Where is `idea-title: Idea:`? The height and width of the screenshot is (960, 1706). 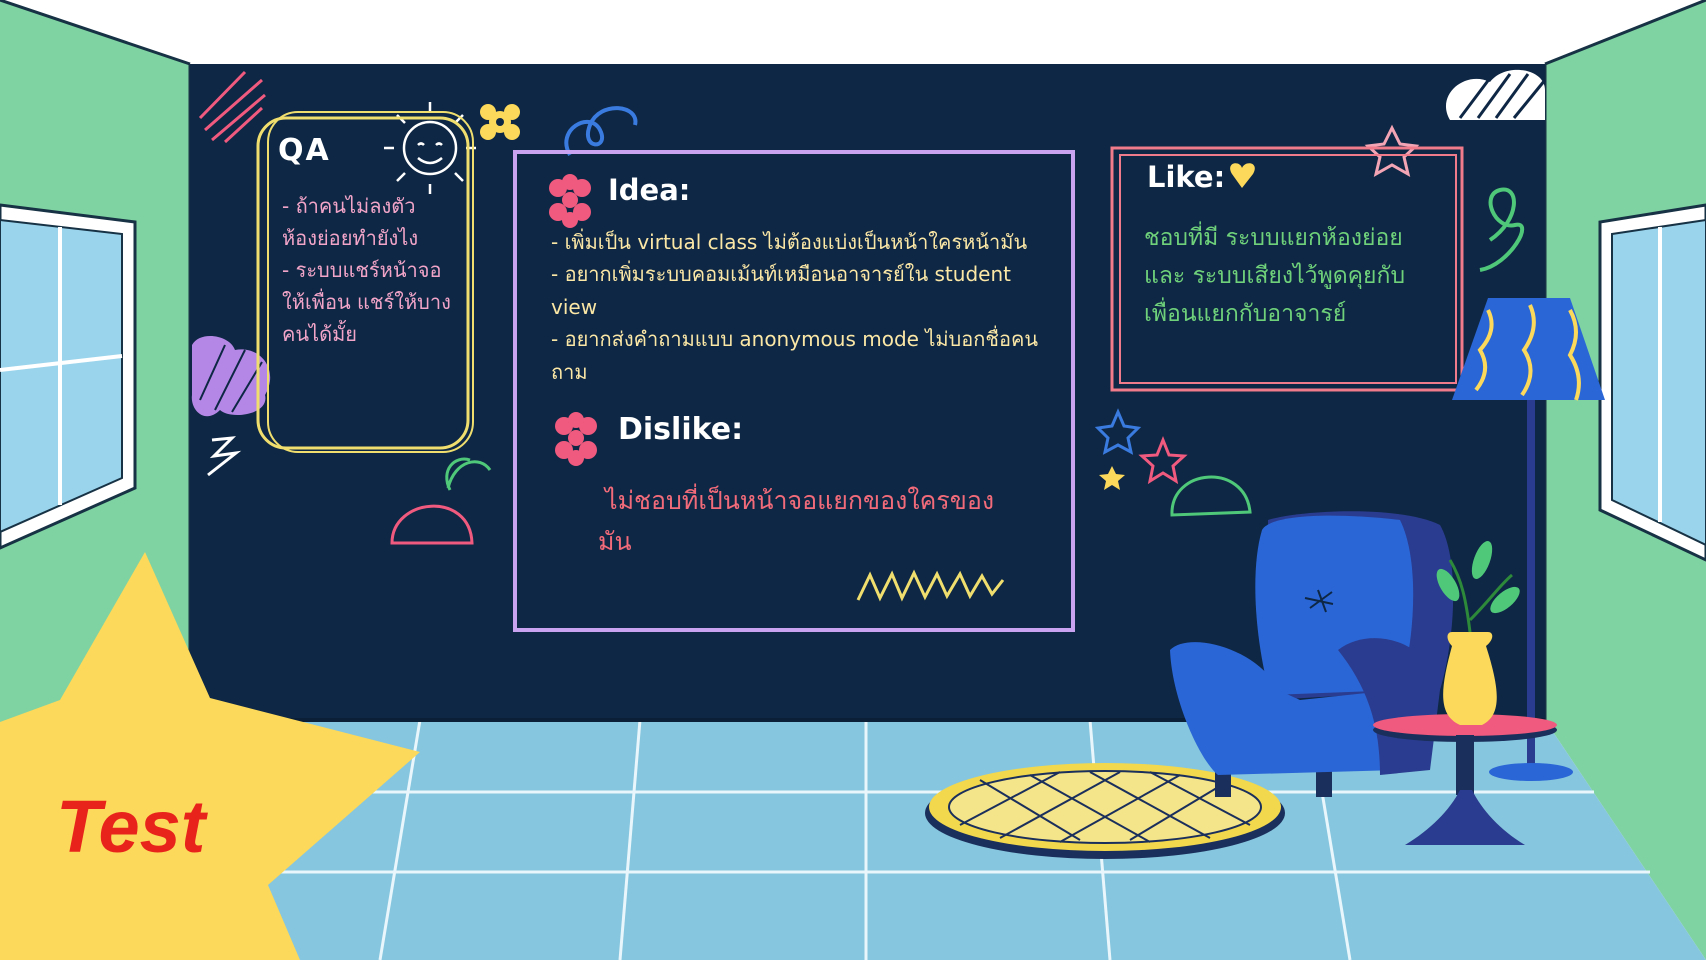
idea-title: Idea: is located at coordinates (649, 190).